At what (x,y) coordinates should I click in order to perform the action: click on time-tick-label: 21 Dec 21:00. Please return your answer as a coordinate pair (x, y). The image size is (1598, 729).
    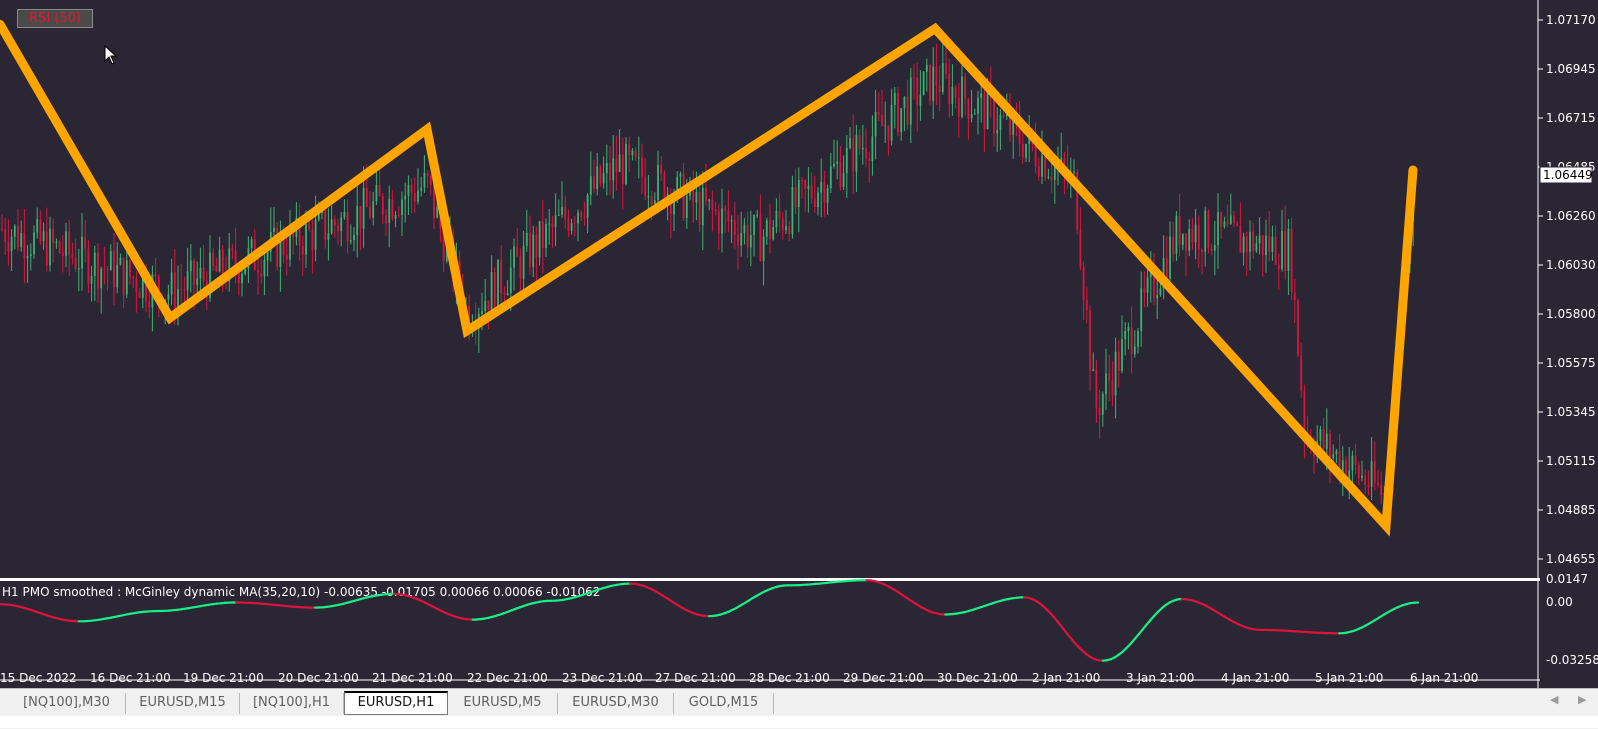
    Looking at the image, I should click on (412, 678).